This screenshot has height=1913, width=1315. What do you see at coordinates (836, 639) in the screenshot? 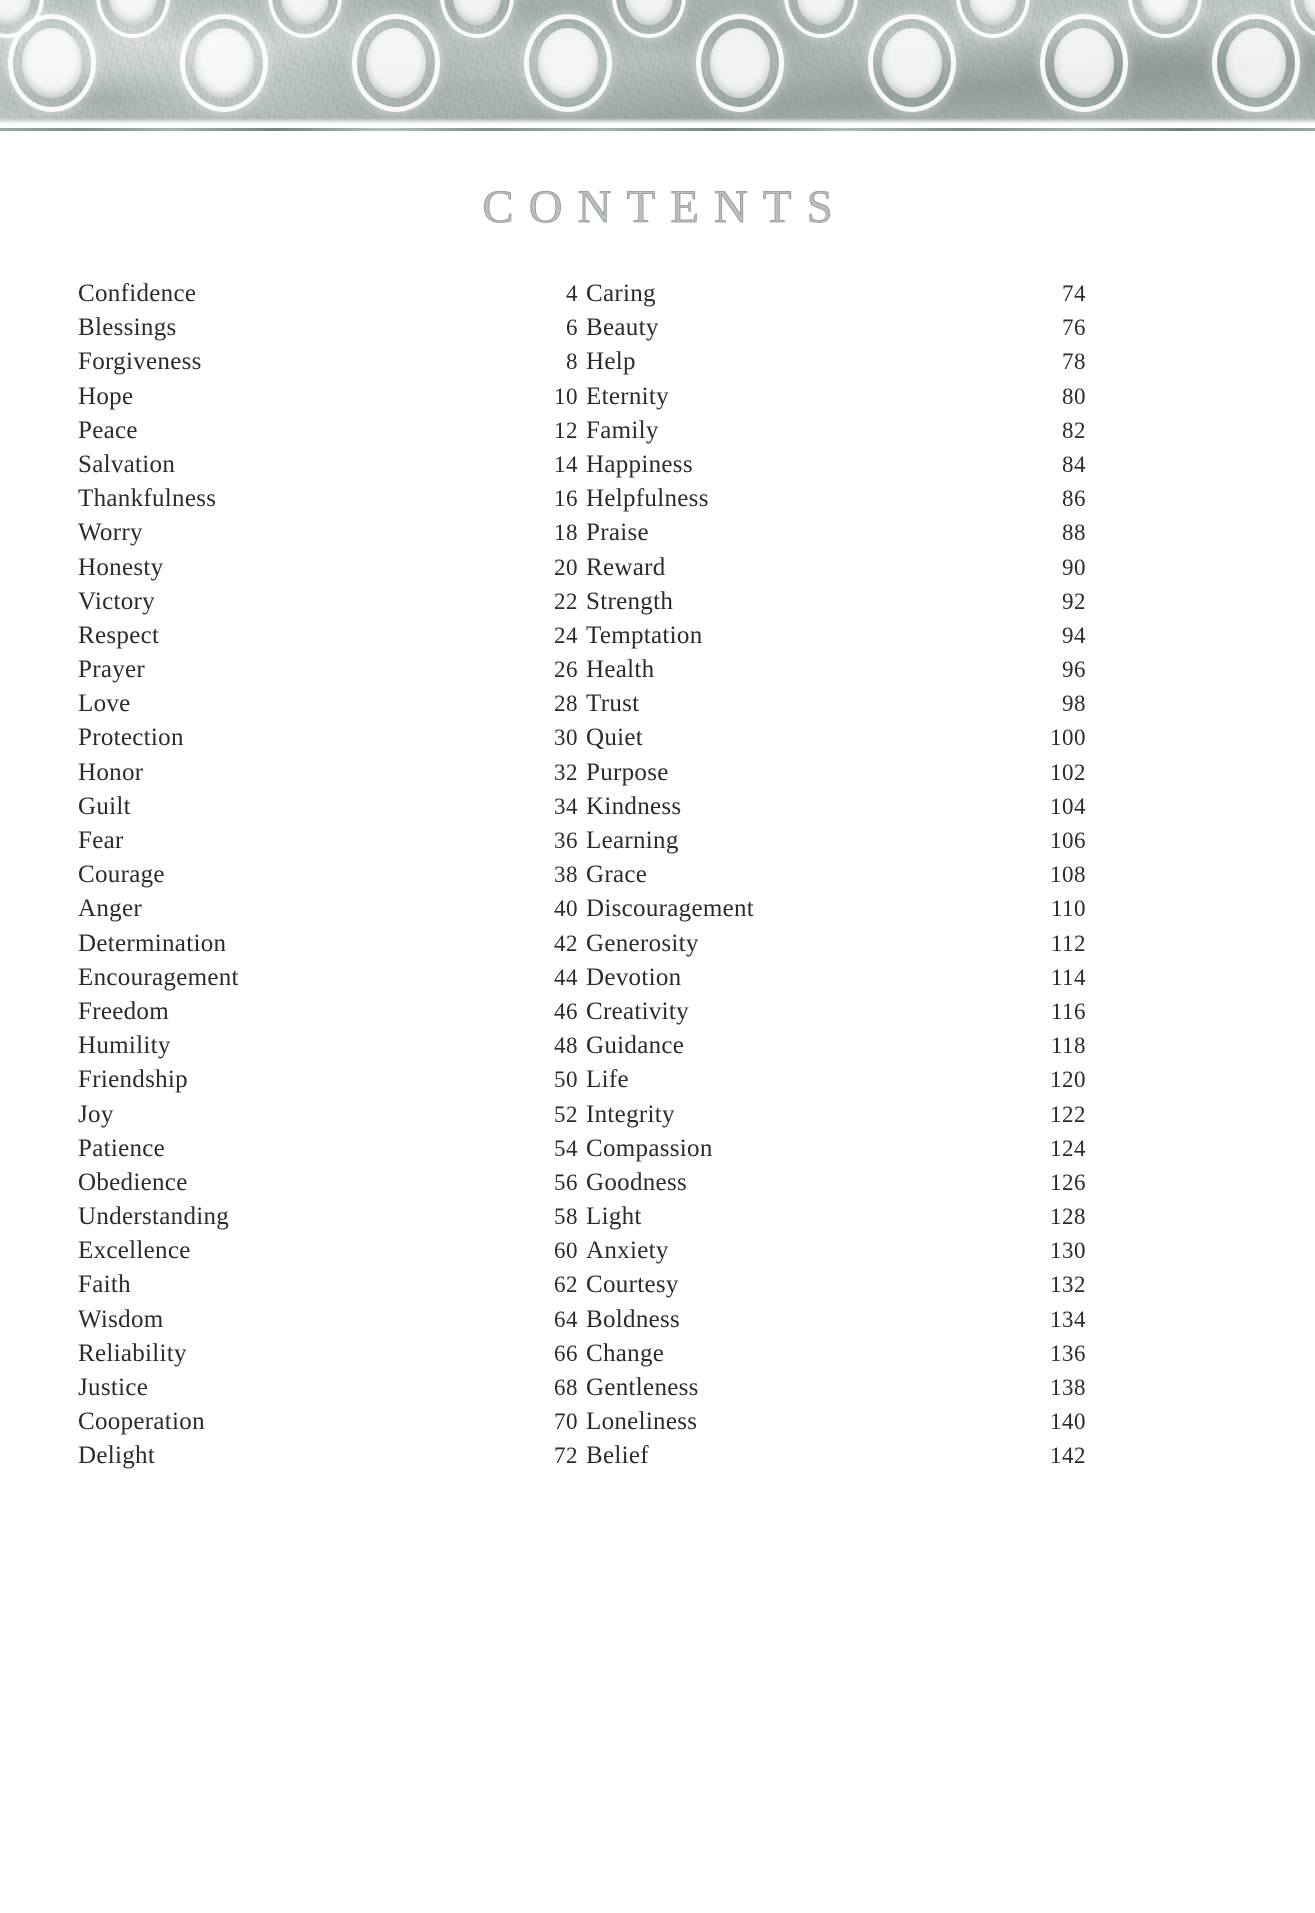
I see `contents-entry: Temptation 94` at bounding box center [836, 639].